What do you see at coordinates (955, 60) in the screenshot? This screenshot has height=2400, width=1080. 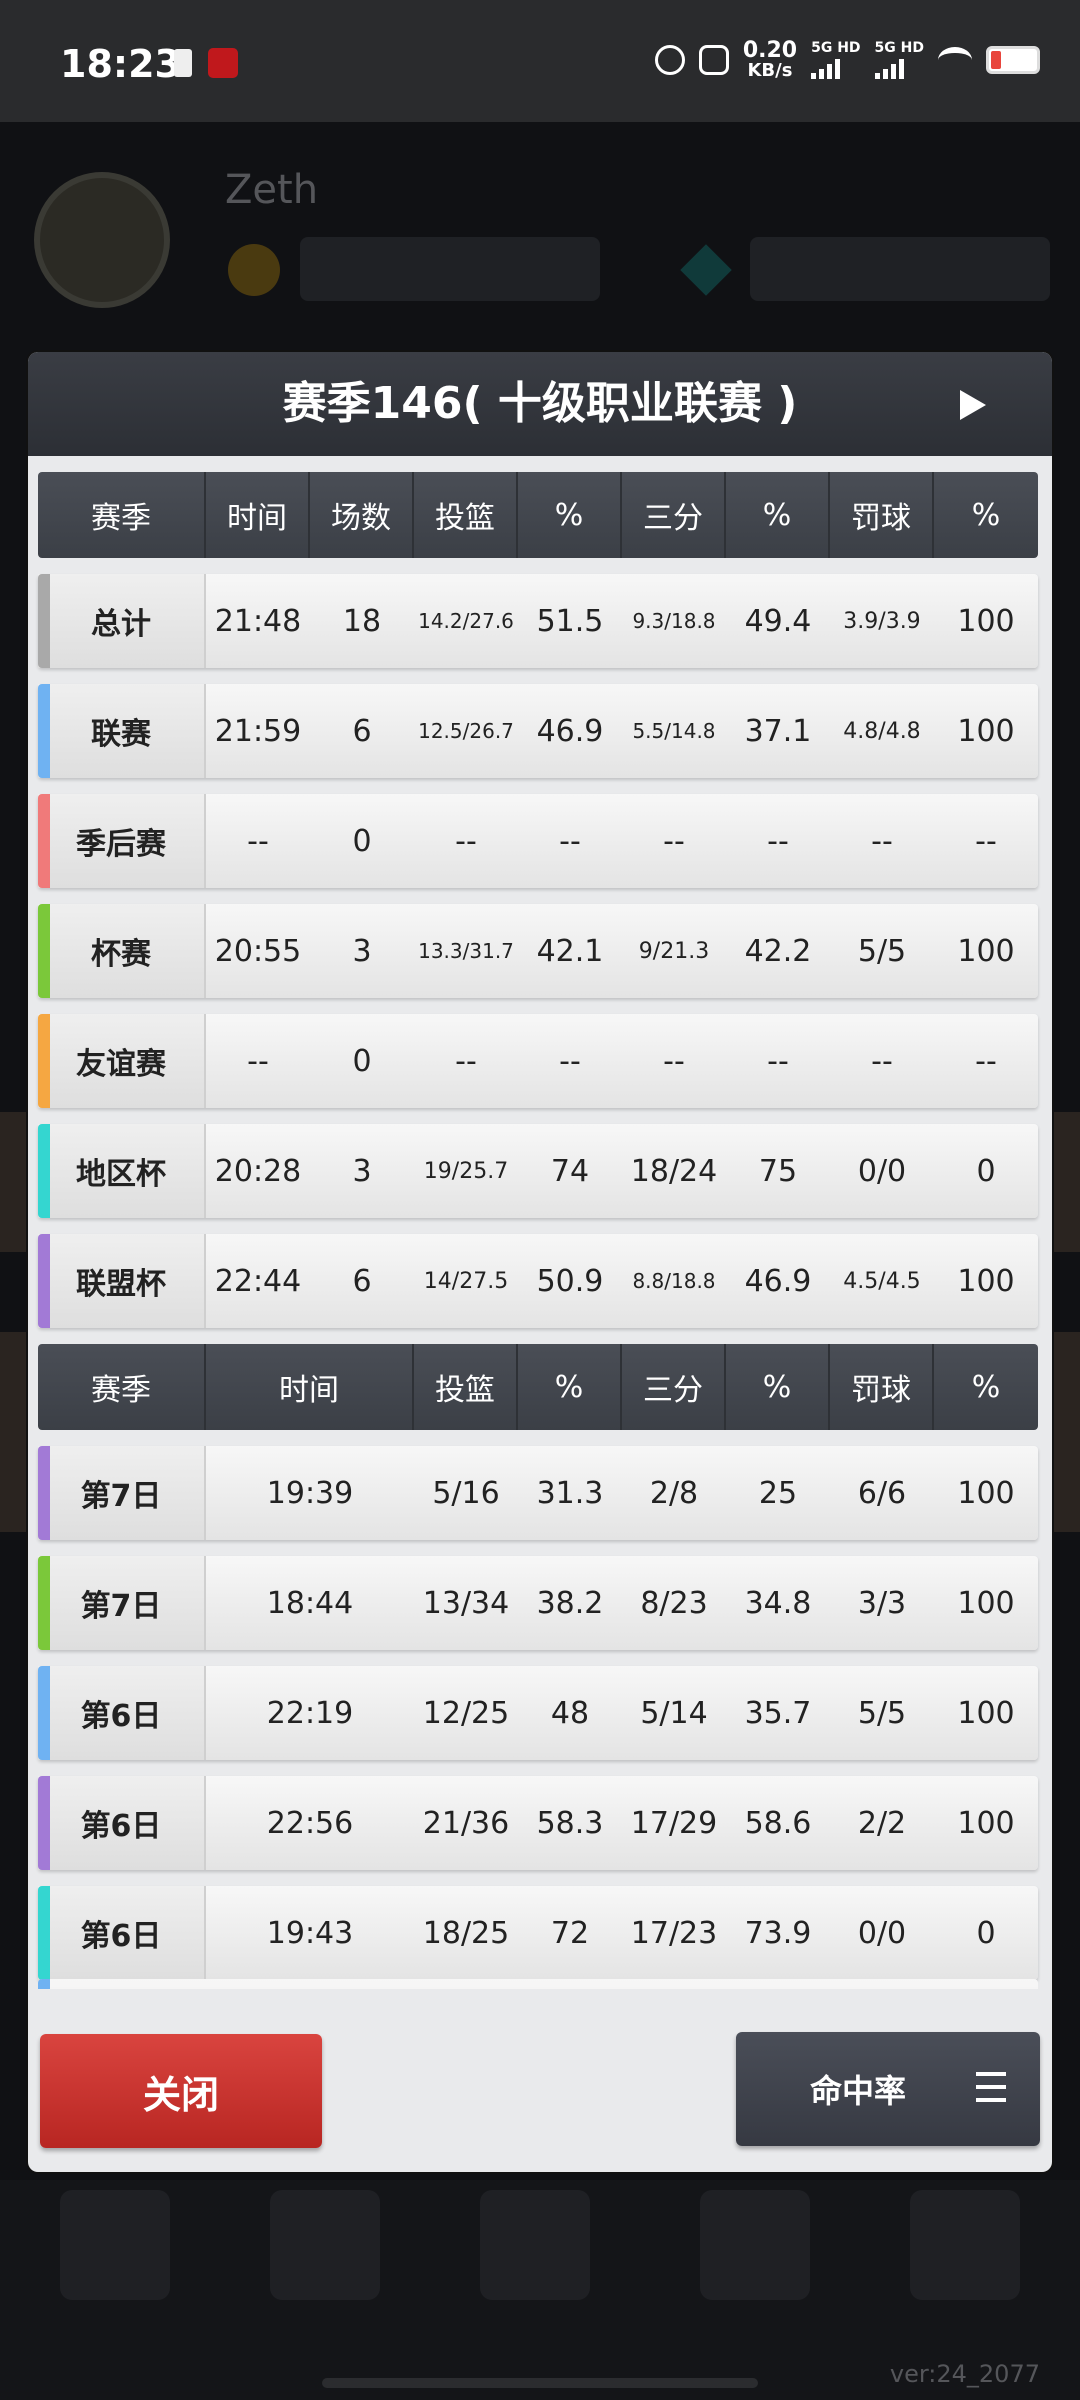 I see `wifi-icon` at bounding box center [955, 60].